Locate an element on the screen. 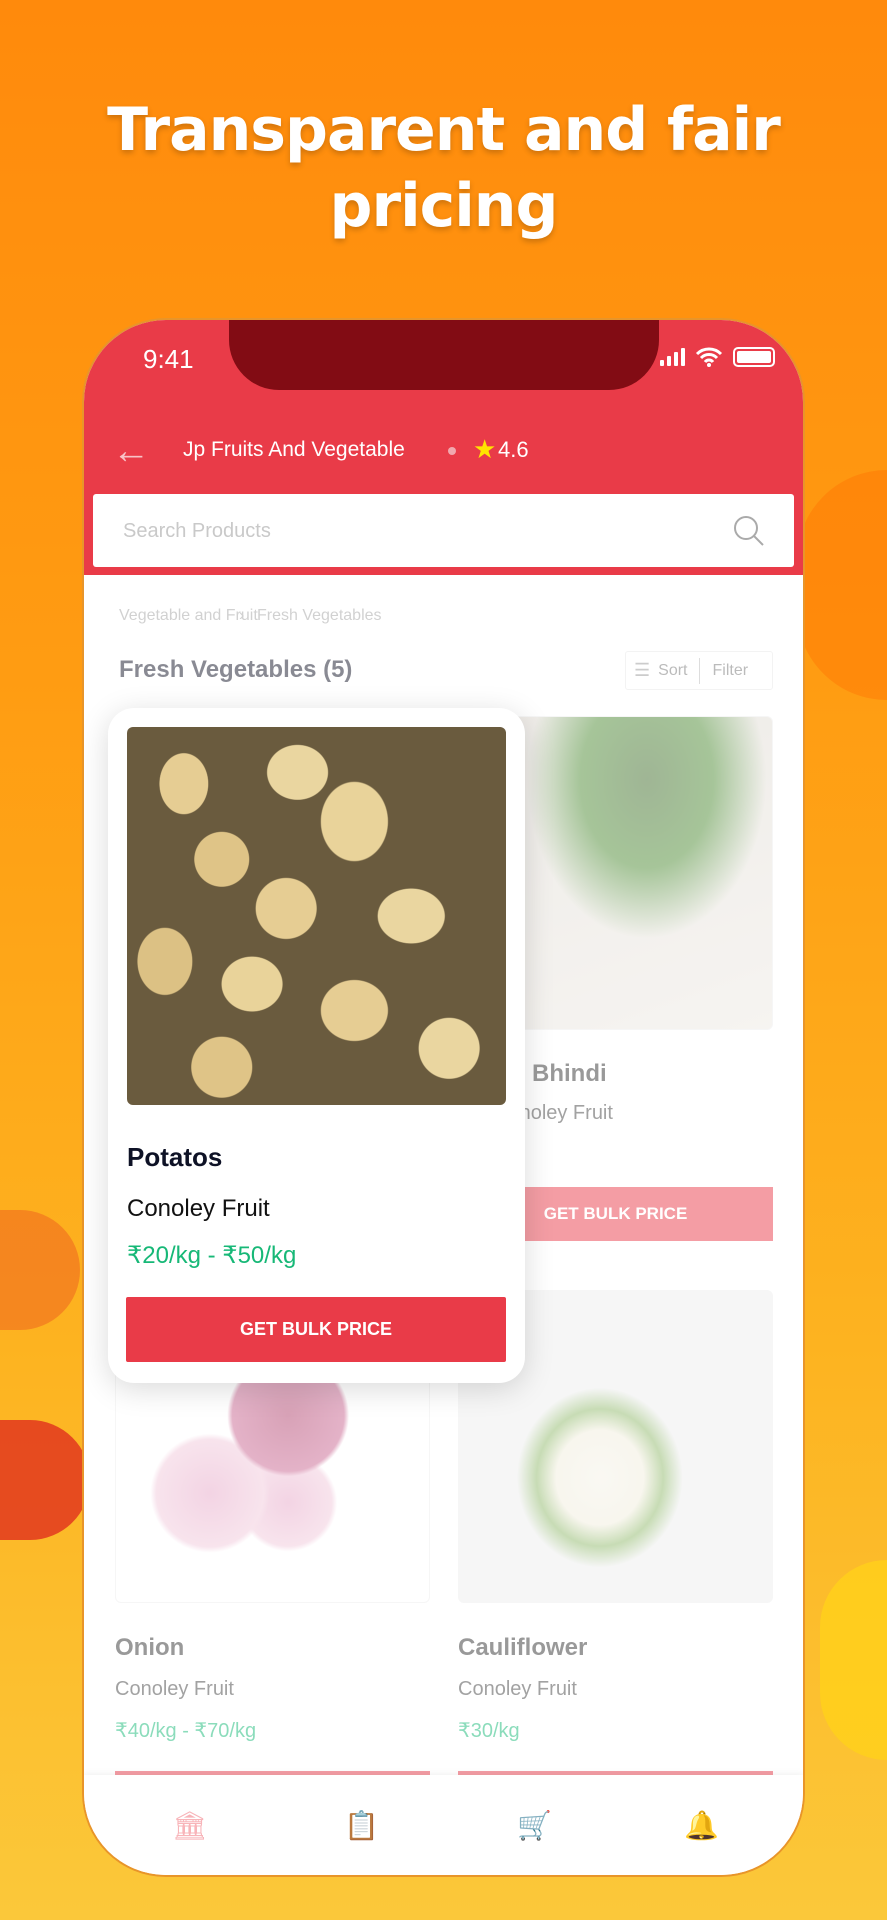 This screenshot has width=887, height=1920. breadcrumb-item-2: Fresh Vegetables is located at coordinates (319, 616).